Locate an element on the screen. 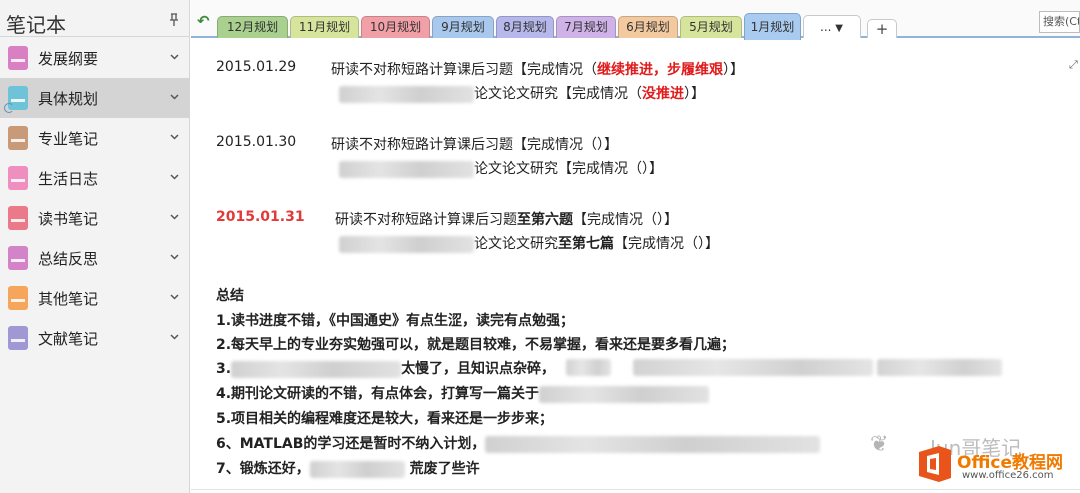  summary-item: 1.读书进度不错，《中国通史》有点生涩，读完有点勉强； is located at coordinates (395, 321).